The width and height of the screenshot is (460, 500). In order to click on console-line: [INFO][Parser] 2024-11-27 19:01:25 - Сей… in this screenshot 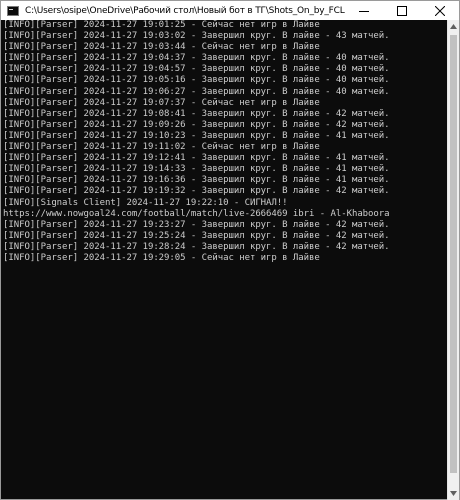, I will do `click(161, 25)`.